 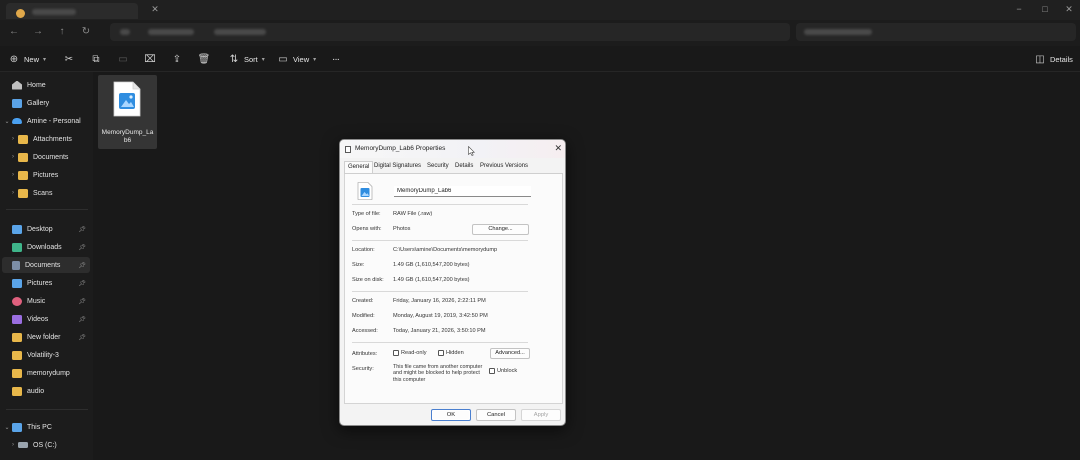 I want to click on gallery-icon, so click(x=17, y=103).